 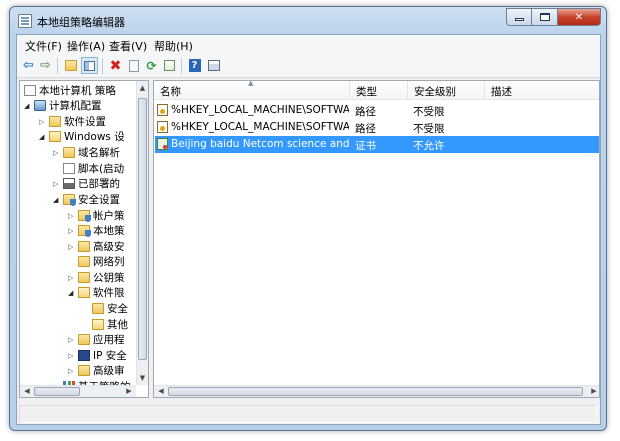 What do you see at coordinates (86, 152) in the screenshot?
I see `tree-node: ▷ 域名解析` at bounding box center [86, 152].